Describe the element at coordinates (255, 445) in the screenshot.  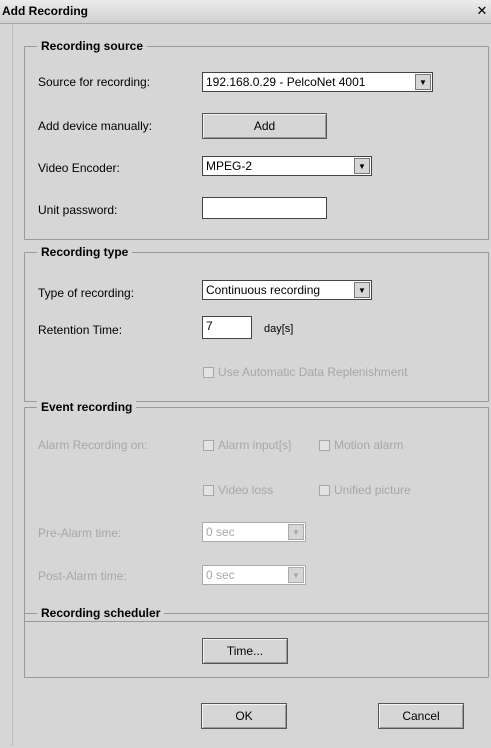
I see `alarm-inputs-label: Alarm input[s]` at that location.